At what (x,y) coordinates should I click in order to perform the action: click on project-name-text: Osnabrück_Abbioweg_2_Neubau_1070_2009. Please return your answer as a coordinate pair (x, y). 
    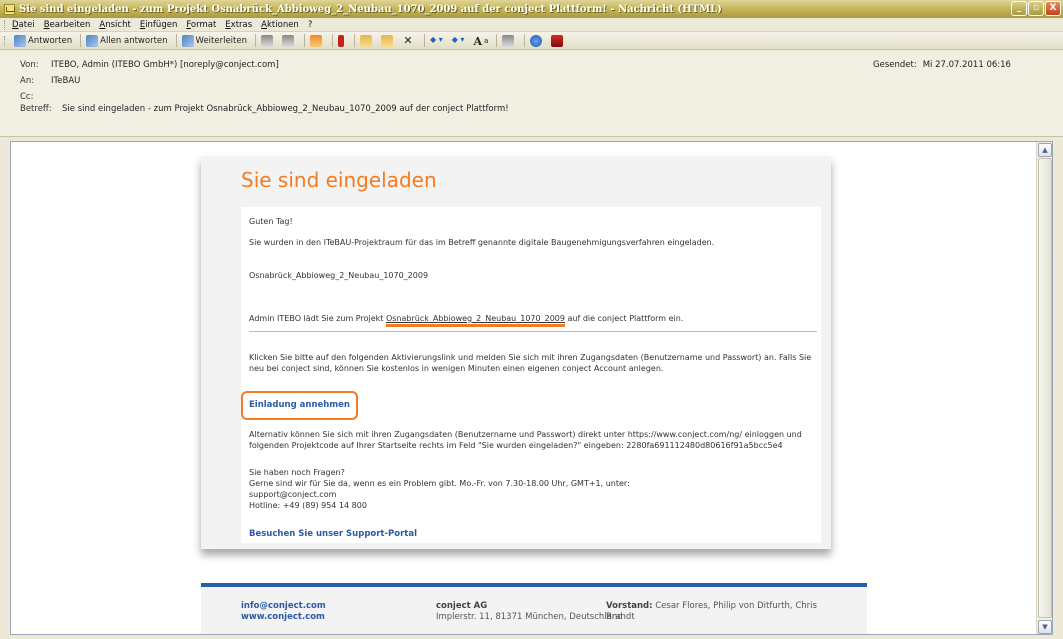
    Looking at the image, I should click on (339, 275).